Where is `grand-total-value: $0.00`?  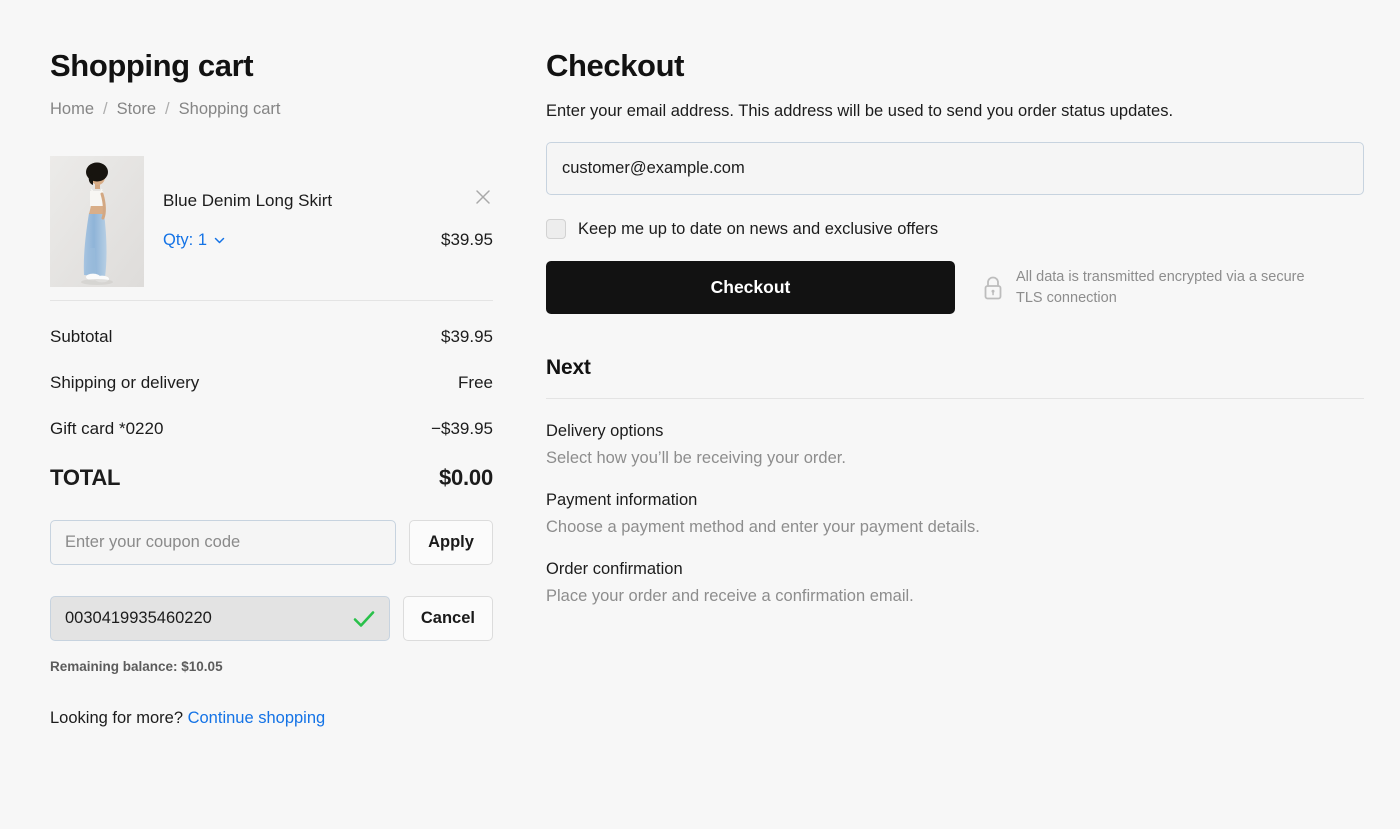 grand-total-value: $0.00 is located at coordinates (465, 478).